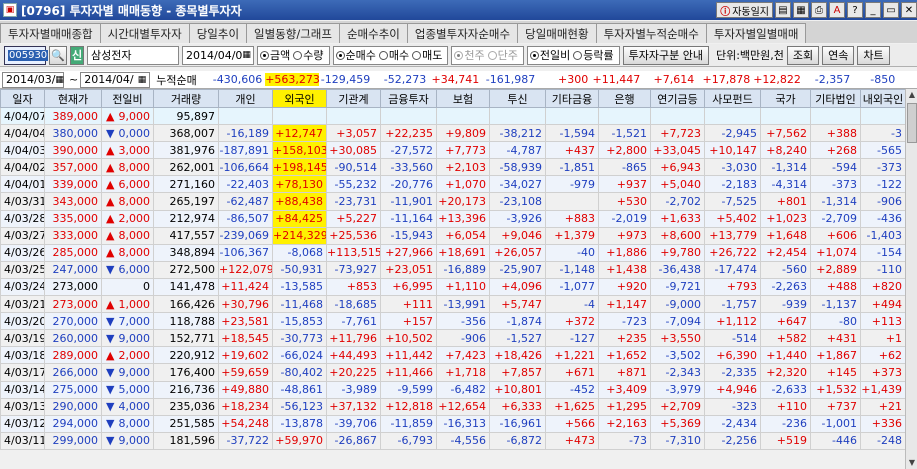 The height and width of the screenshot is (469, 917). What do you see at coordinates (801, 10) in the screenshot?
I see `grid-layout-icon: ▦` at bounding box center [801, 10].